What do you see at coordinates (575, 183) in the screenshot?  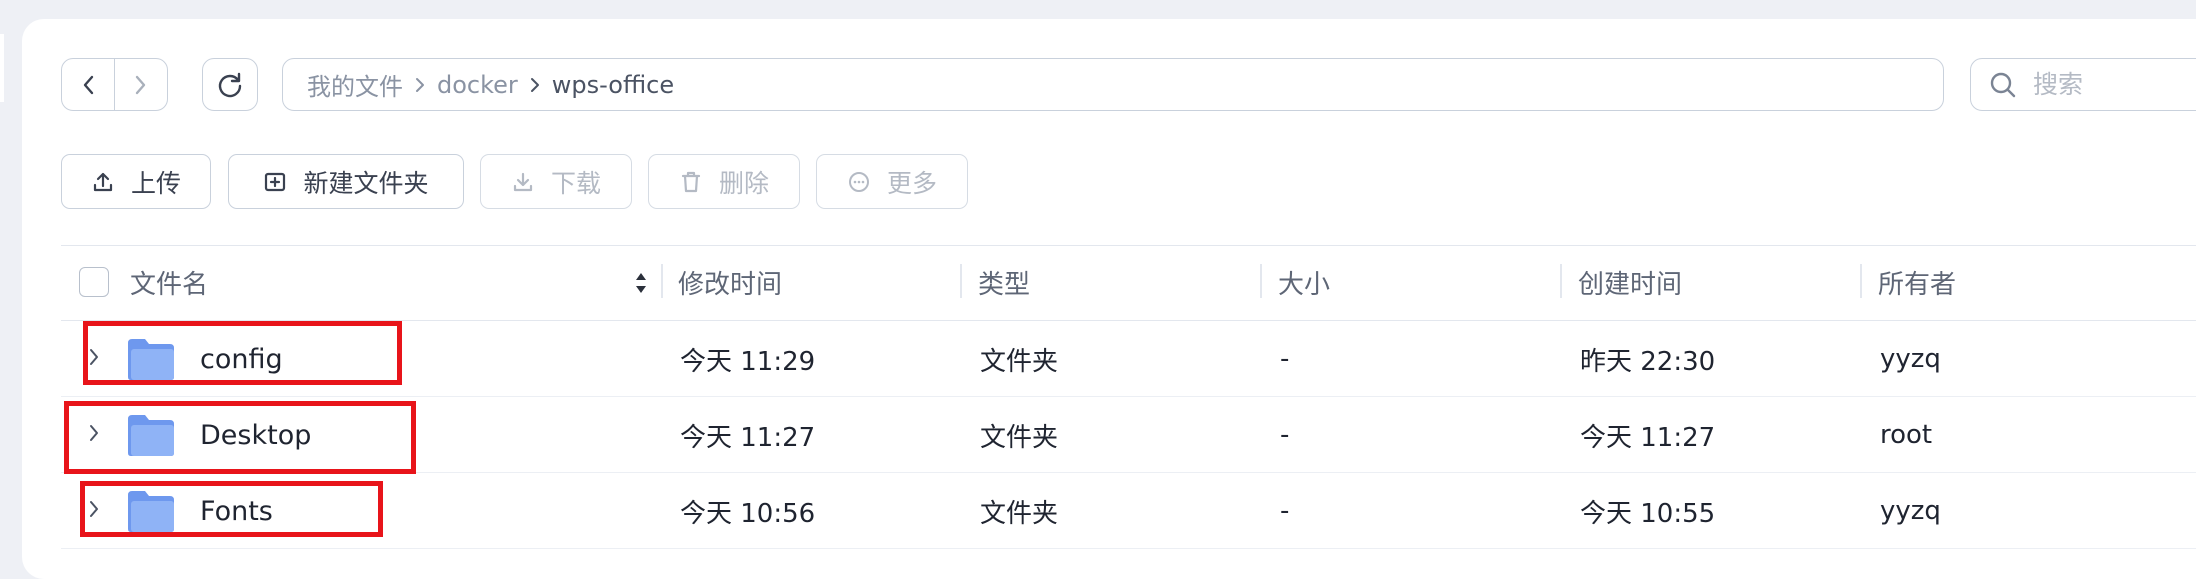 I see `download-label: 下载` at bounding box center [575, 183].